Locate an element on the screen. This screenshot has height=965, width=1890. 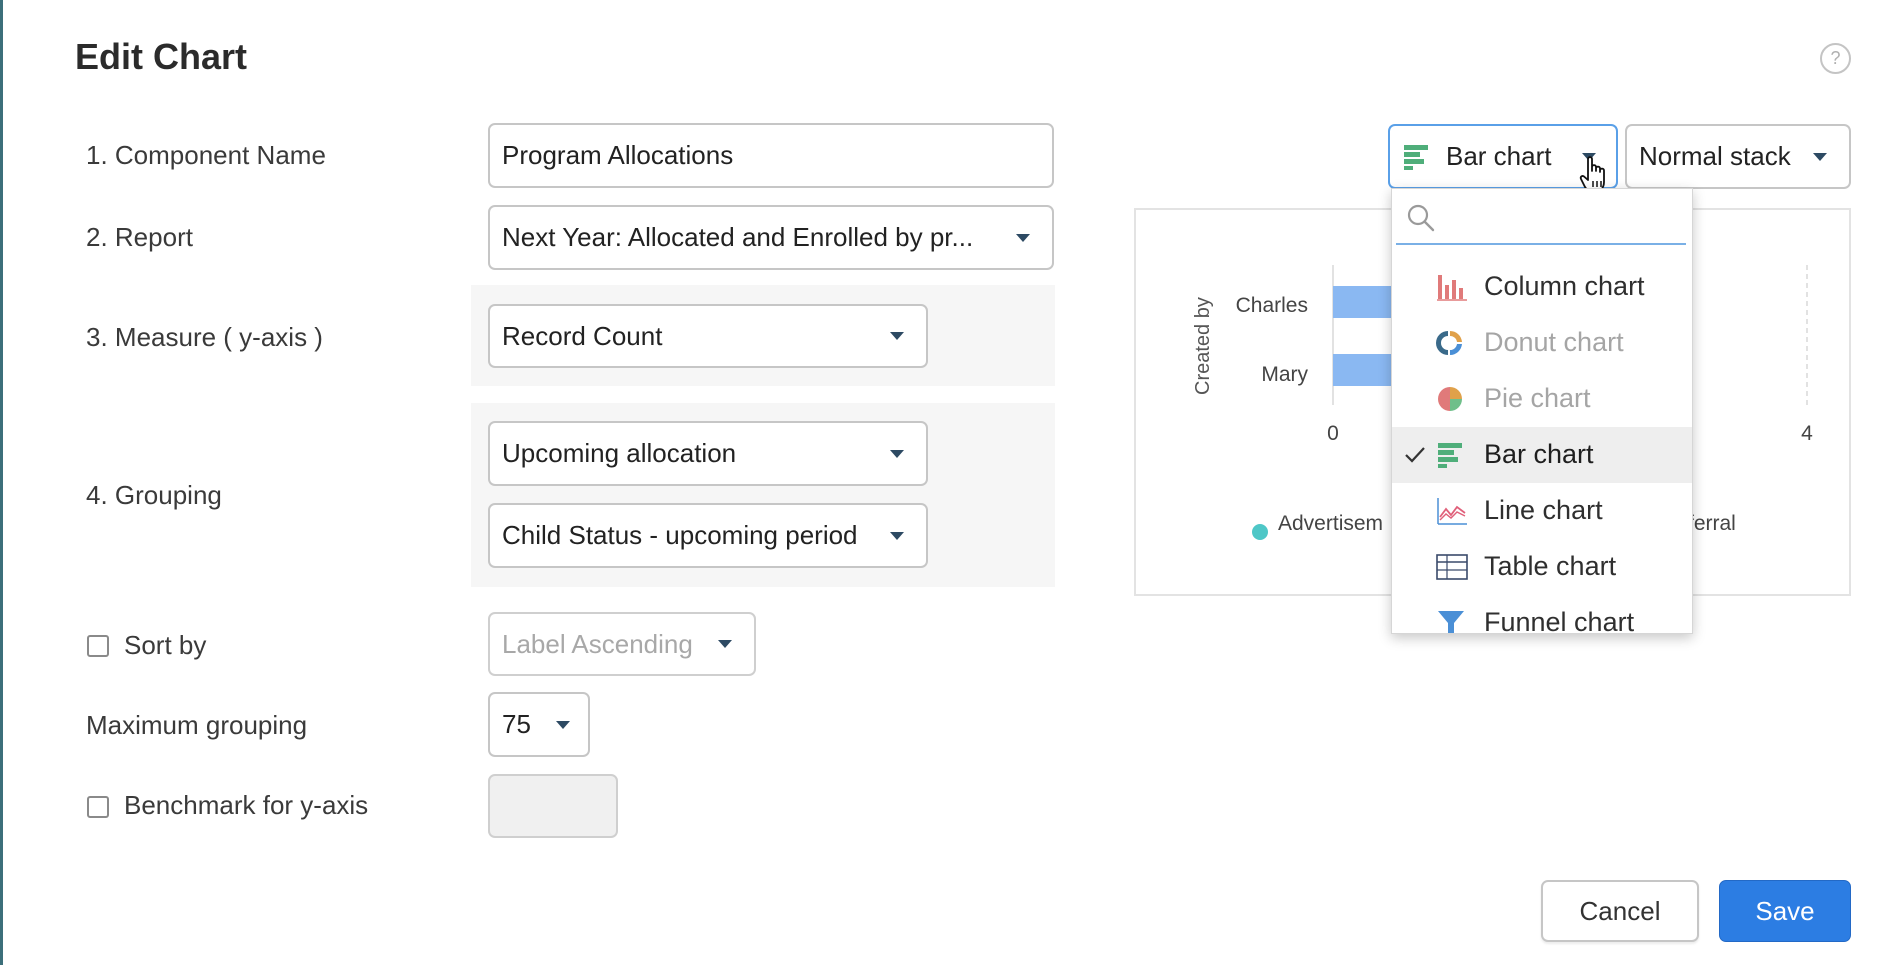
dropdown-item-label: Funnel chart is located at coordinates (1559, 620).